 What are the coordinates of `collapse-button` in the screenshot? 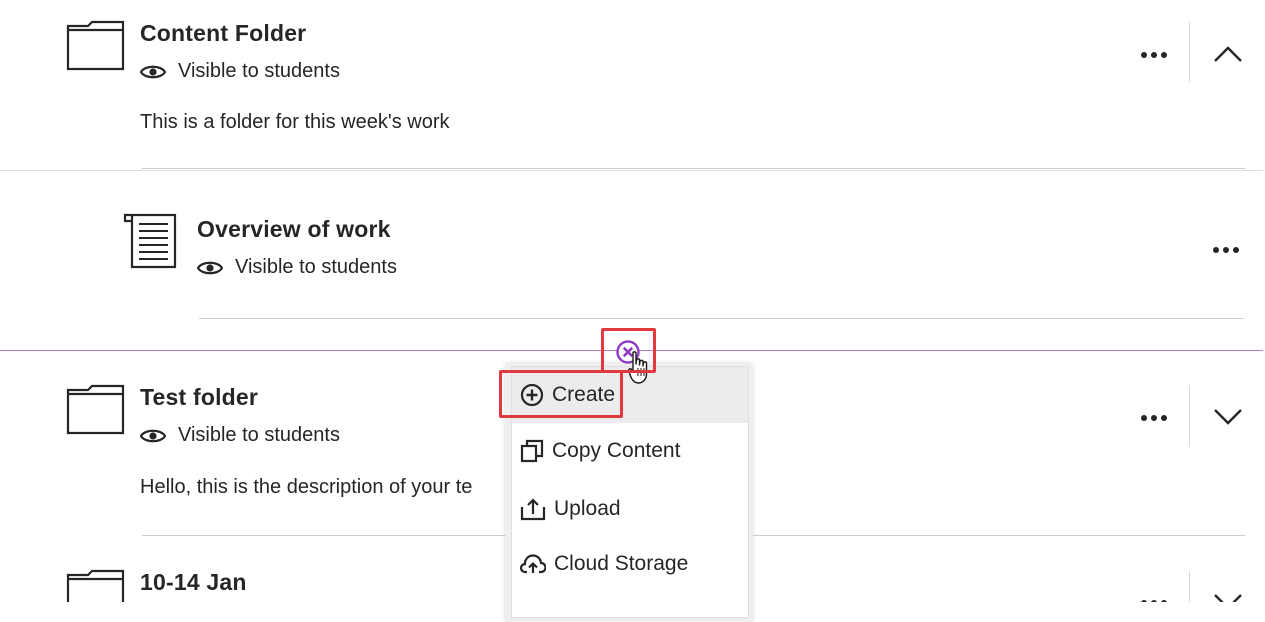 It's located at (1228, 56).